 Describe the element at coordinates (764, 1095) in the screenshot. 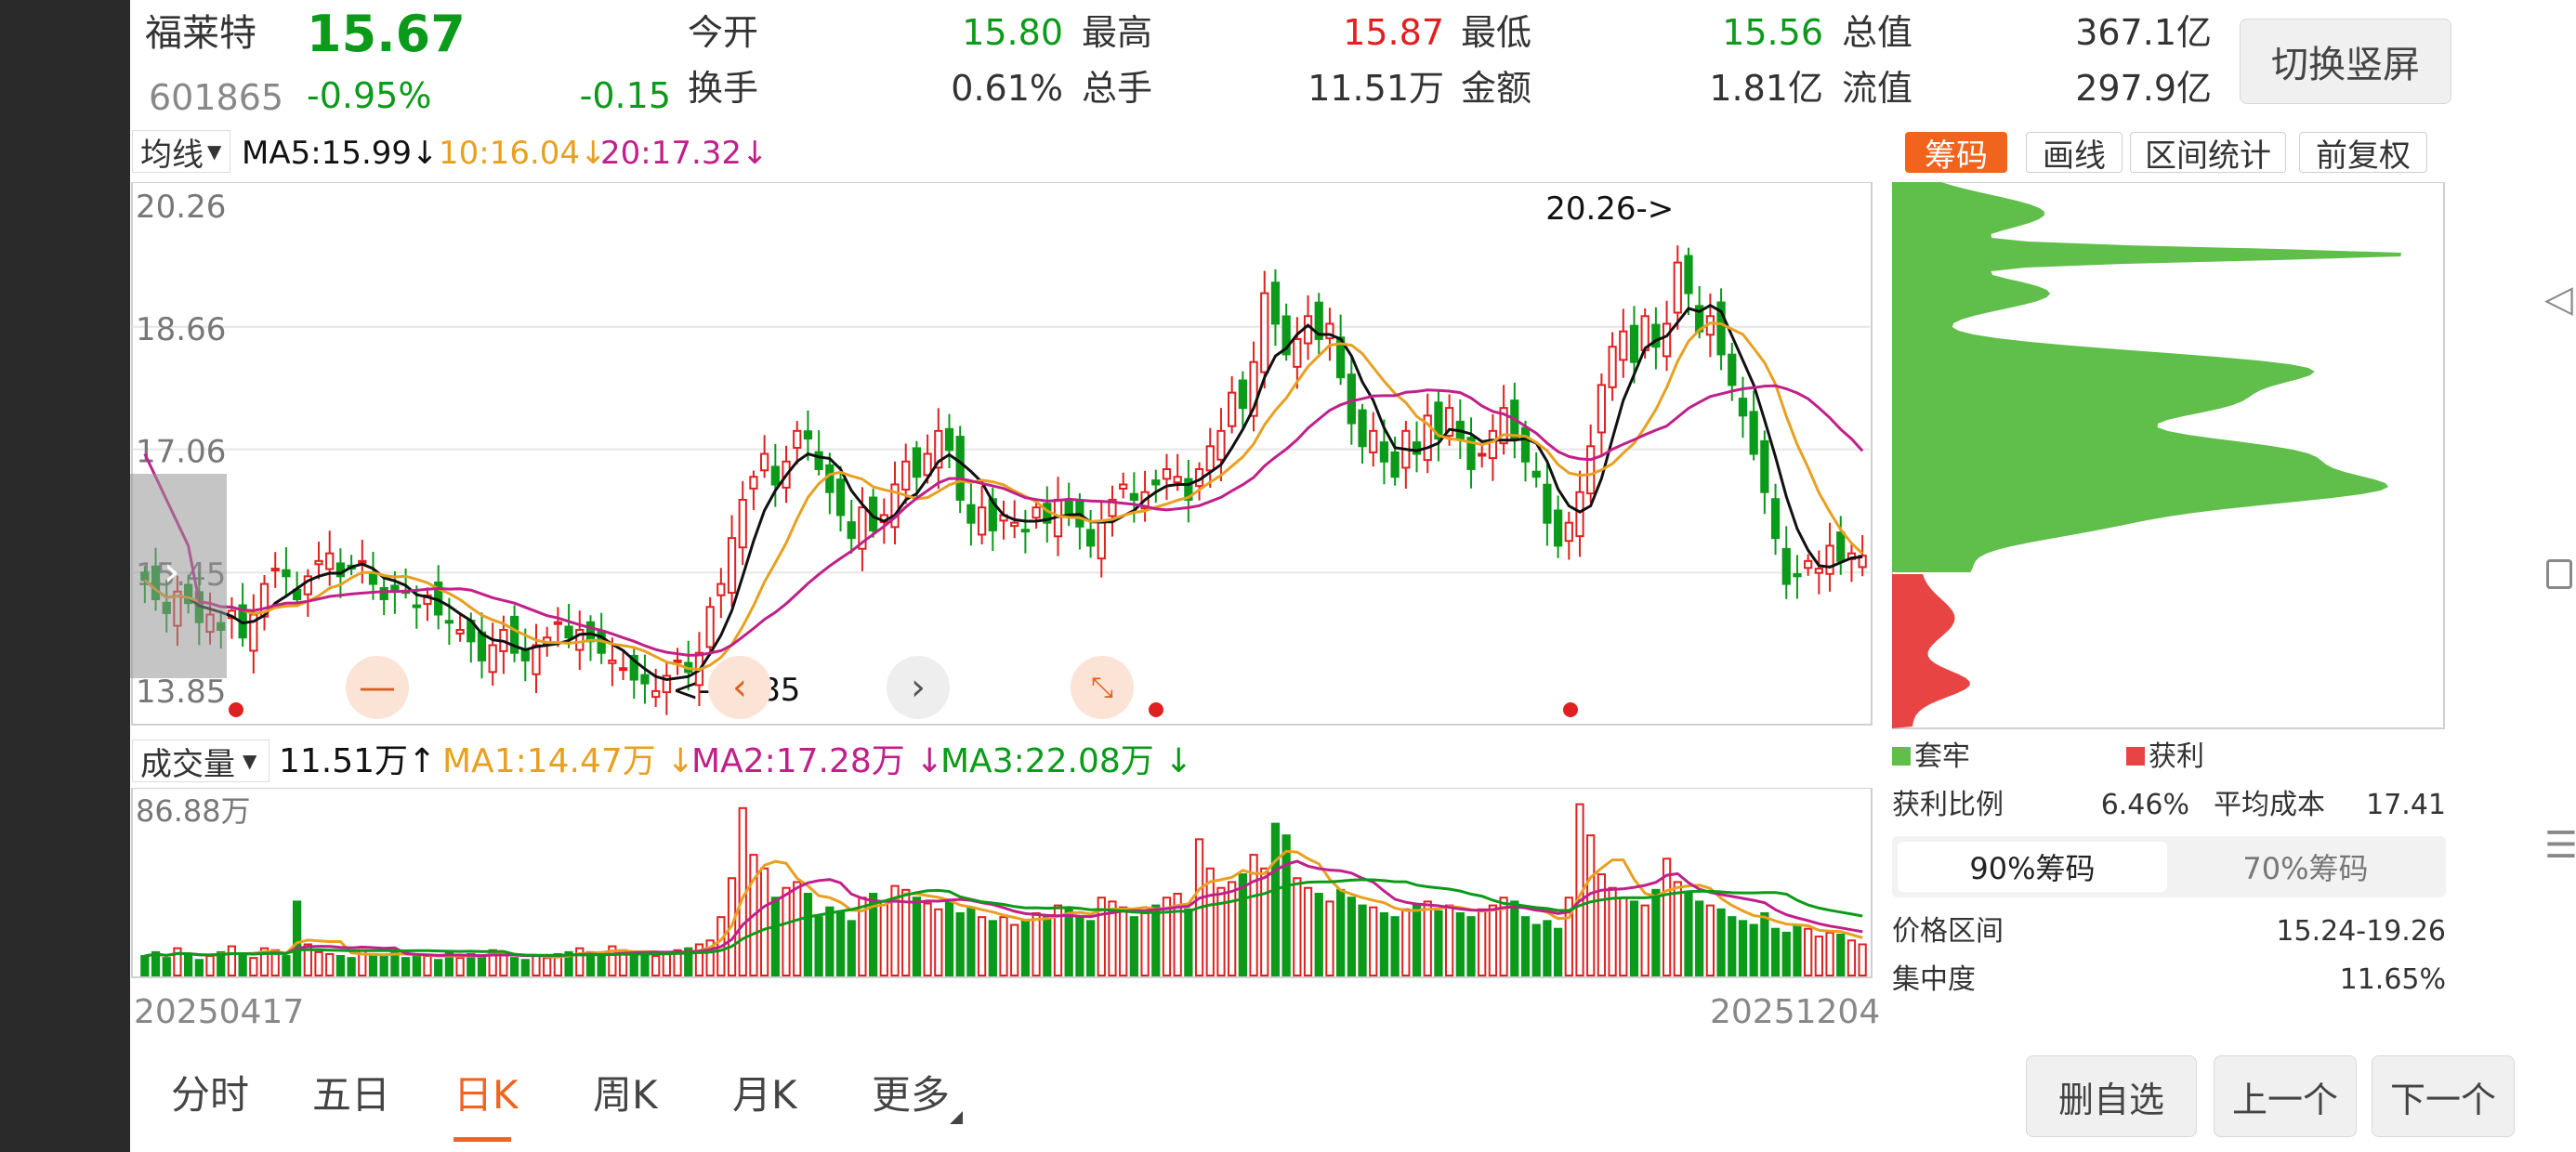

I see `period-tab: 月K` at that location.